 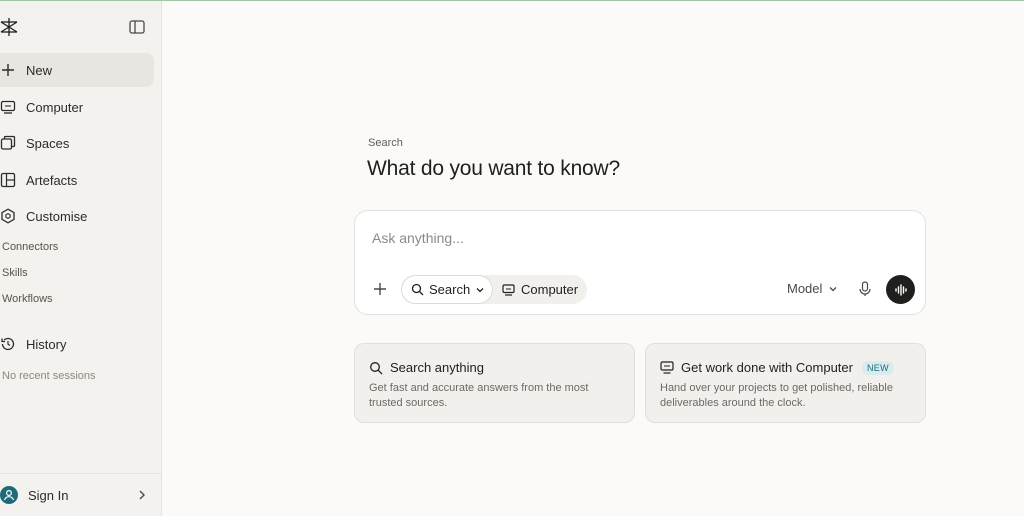 What do you see at coordinates (142, 495) in the screenshot?
I see `chevron-right-icon` at bounding box center [142, 495].